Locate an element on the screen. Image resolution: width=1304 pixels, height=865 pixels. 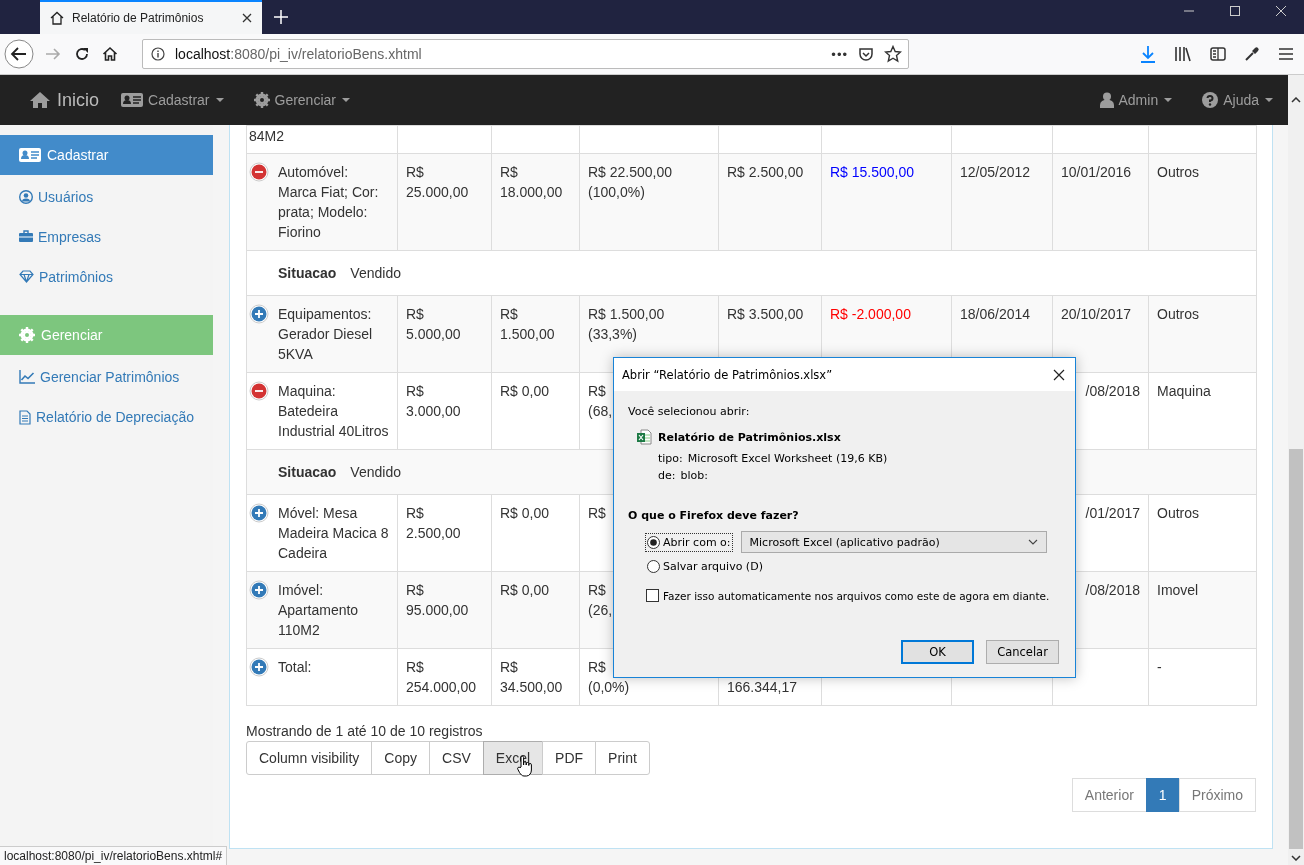
browser-tab: Relatório de Patrimônios is located at coordinates (151, 17).